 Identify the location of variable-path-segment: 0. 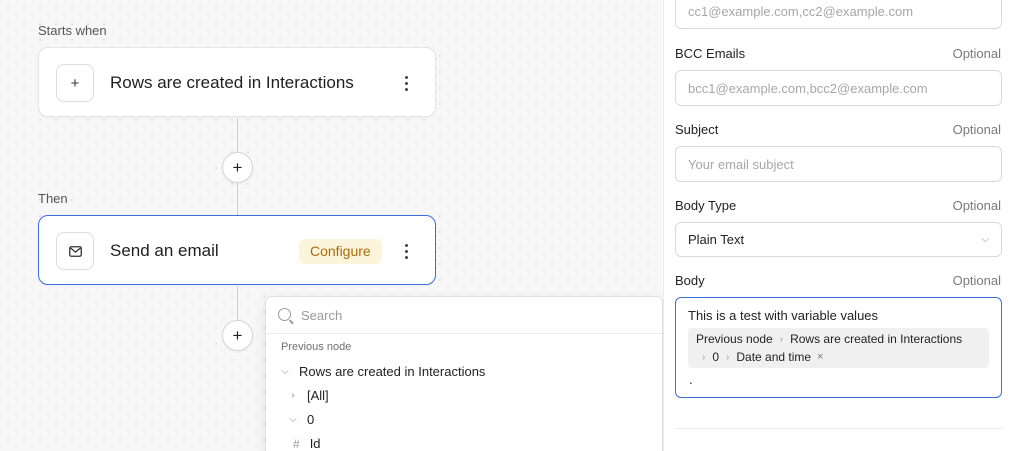
(716, 357).